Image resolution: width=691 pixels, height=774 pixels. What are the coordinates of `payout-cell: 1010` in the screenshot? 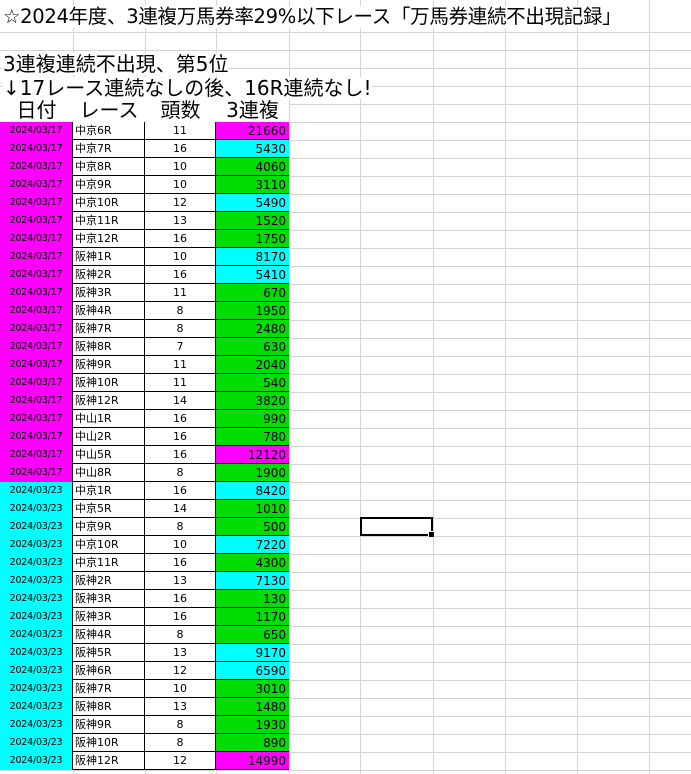 It's located at (252, 509).